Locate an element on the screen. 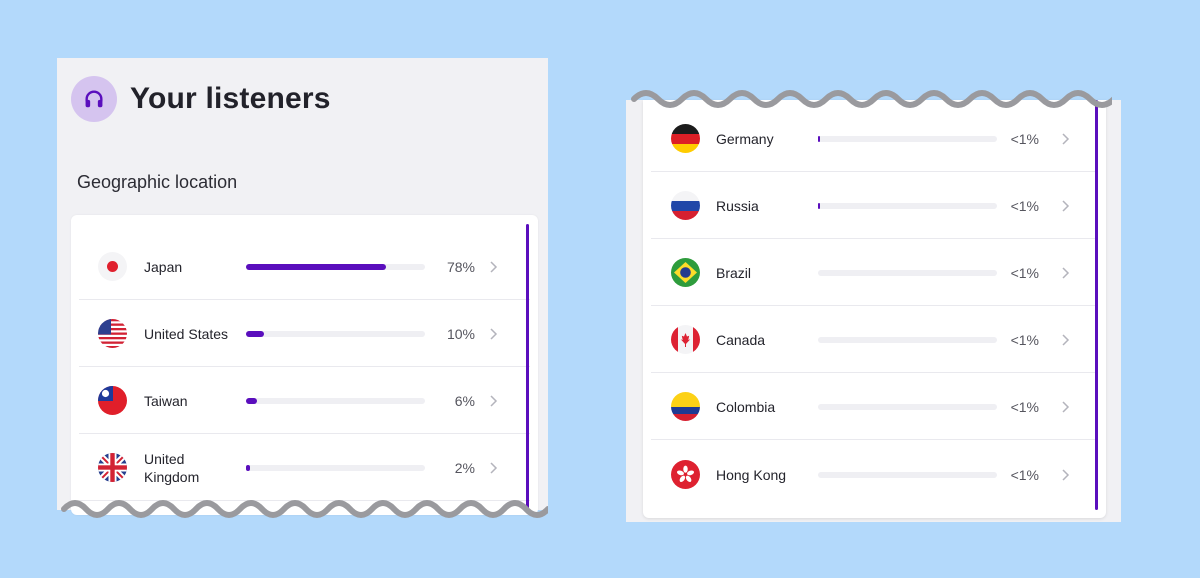 The width and height of the screenshot is (1200, 578). list-item: Japan 78% is located at coordinates (304, 267).